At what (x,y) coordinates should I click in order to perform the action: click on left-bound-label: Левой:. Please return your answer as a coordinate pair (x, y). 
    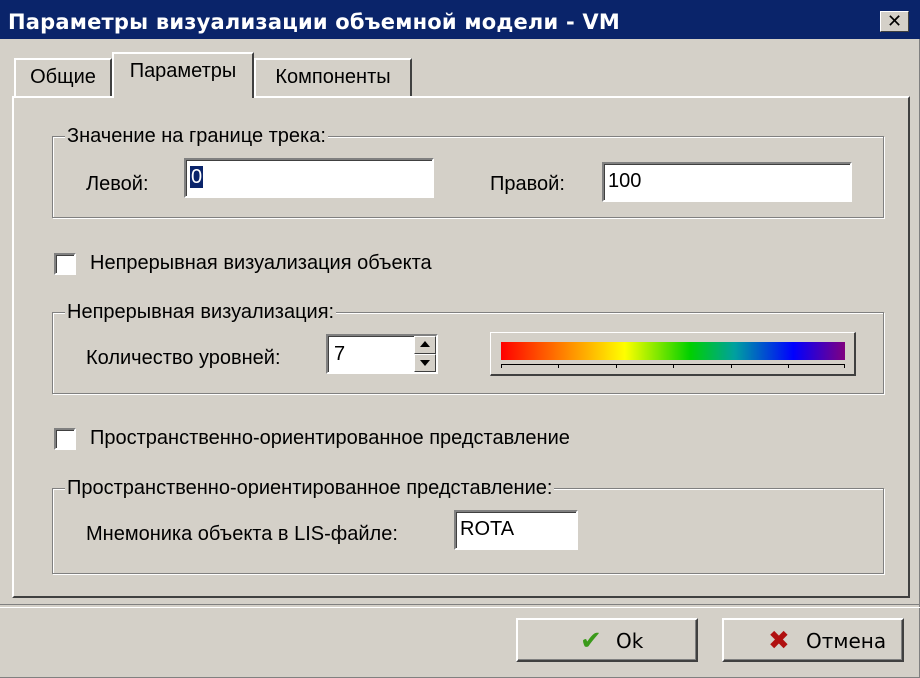
    Looking at the image, I should click on (117, 184).